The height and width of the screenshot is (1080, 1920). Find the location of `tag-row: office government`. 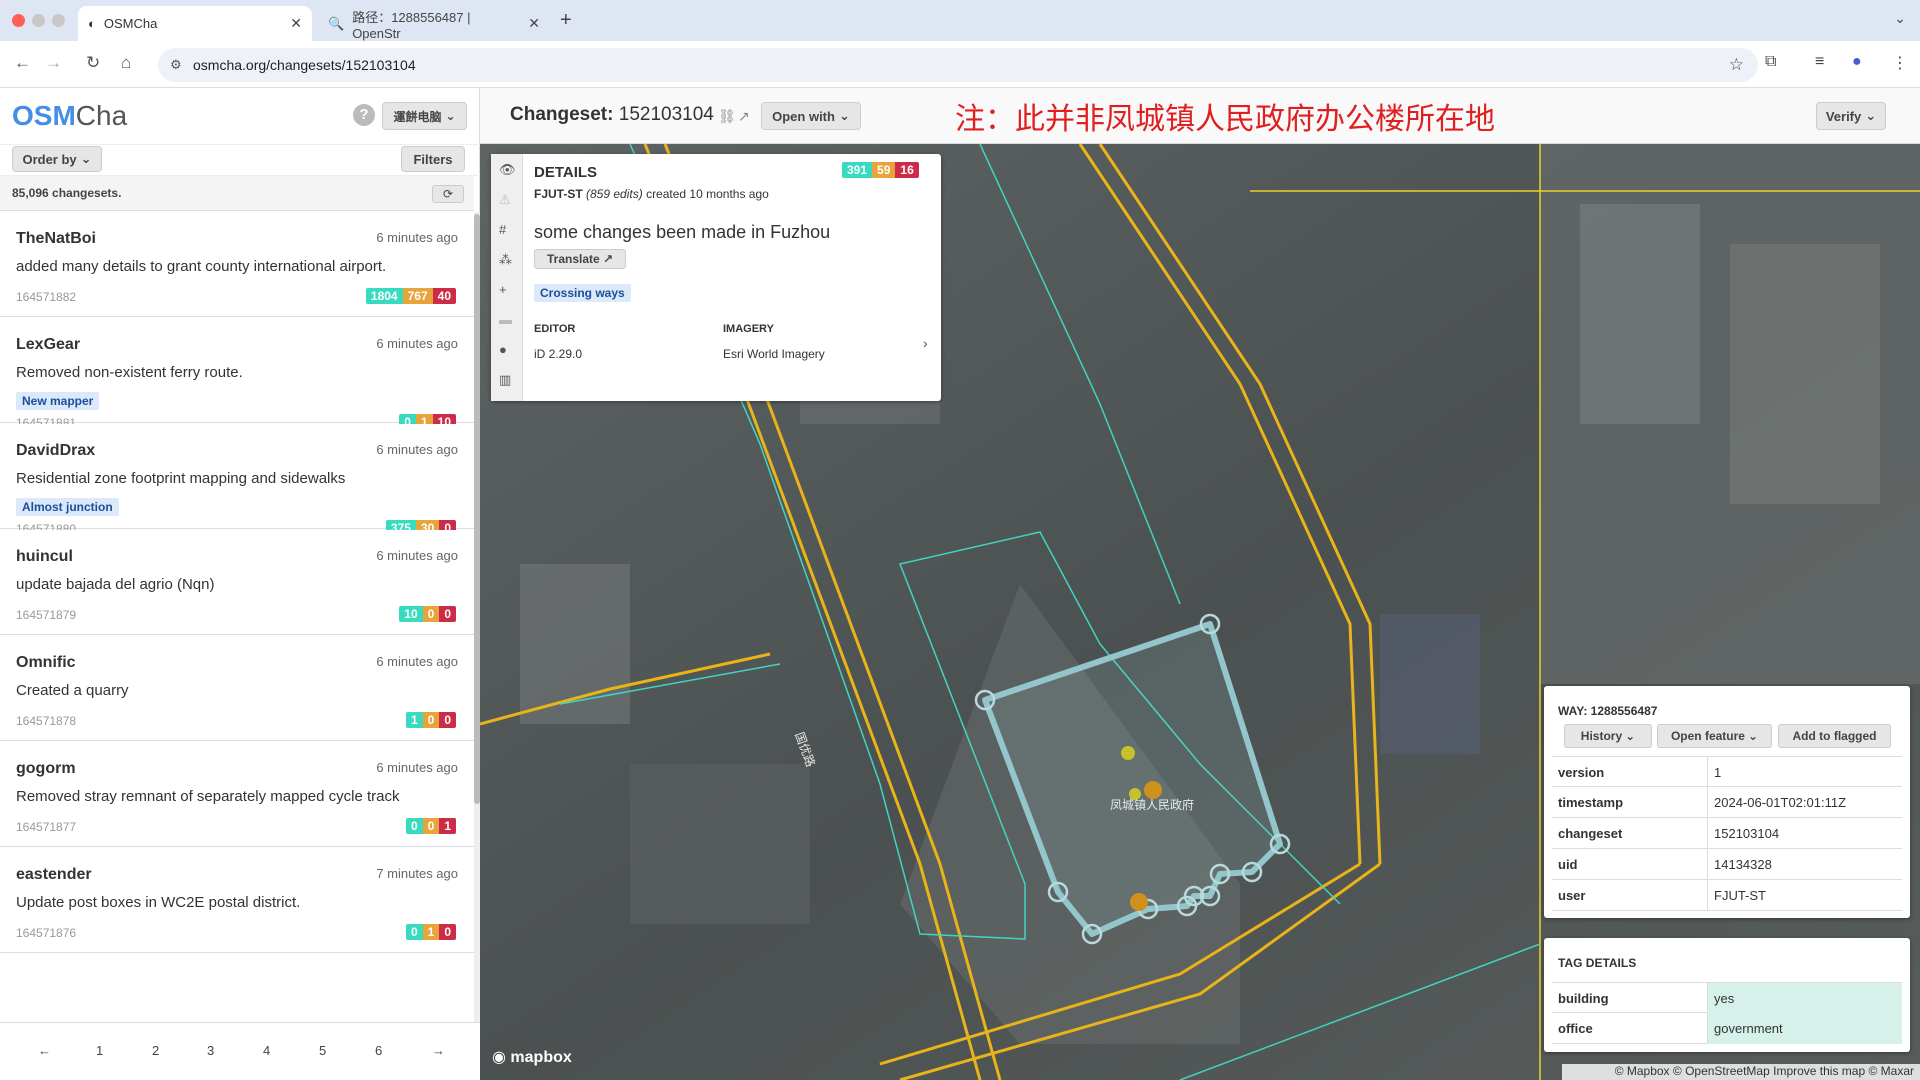

tag-row: office government is located at coordinates (1727, 1028).